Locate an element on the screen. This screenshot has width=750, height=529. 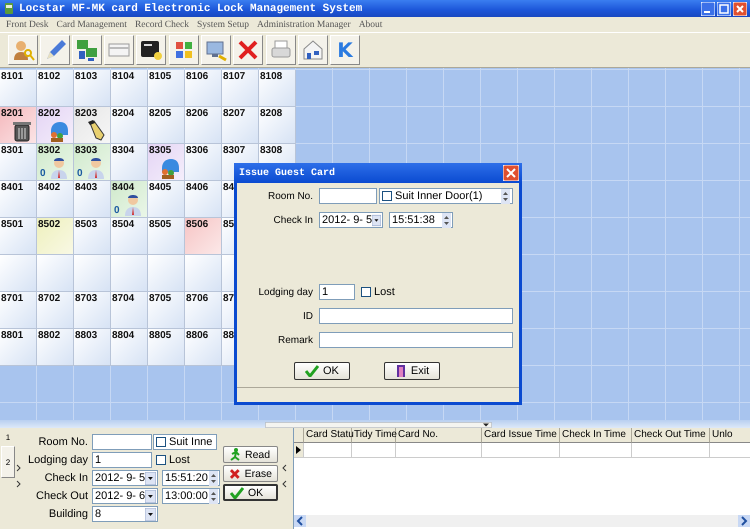
room-cell: 8104 is located at coordinates (129, 88).